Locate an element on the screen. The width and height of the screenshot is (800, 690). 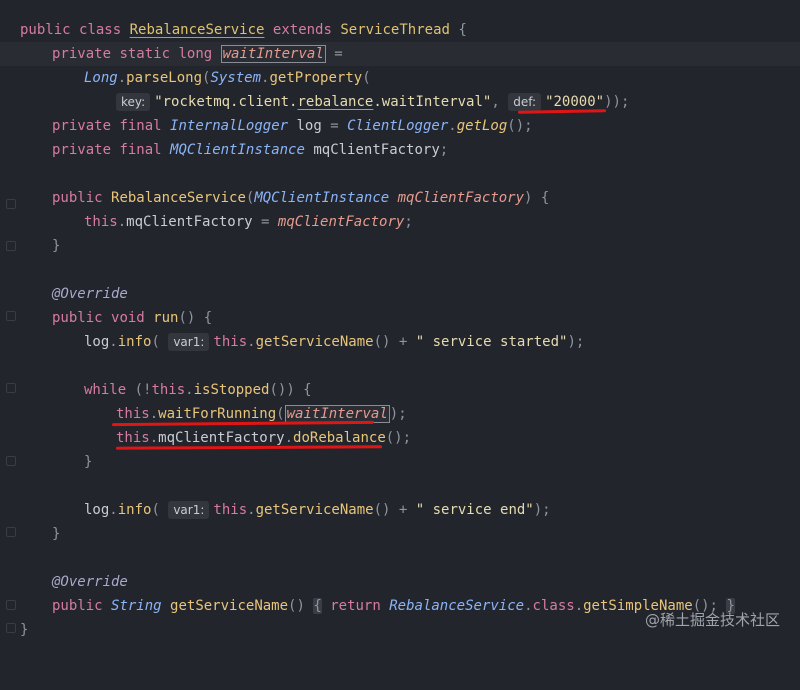
method-name: getLog is located at coordinates (482, 126).